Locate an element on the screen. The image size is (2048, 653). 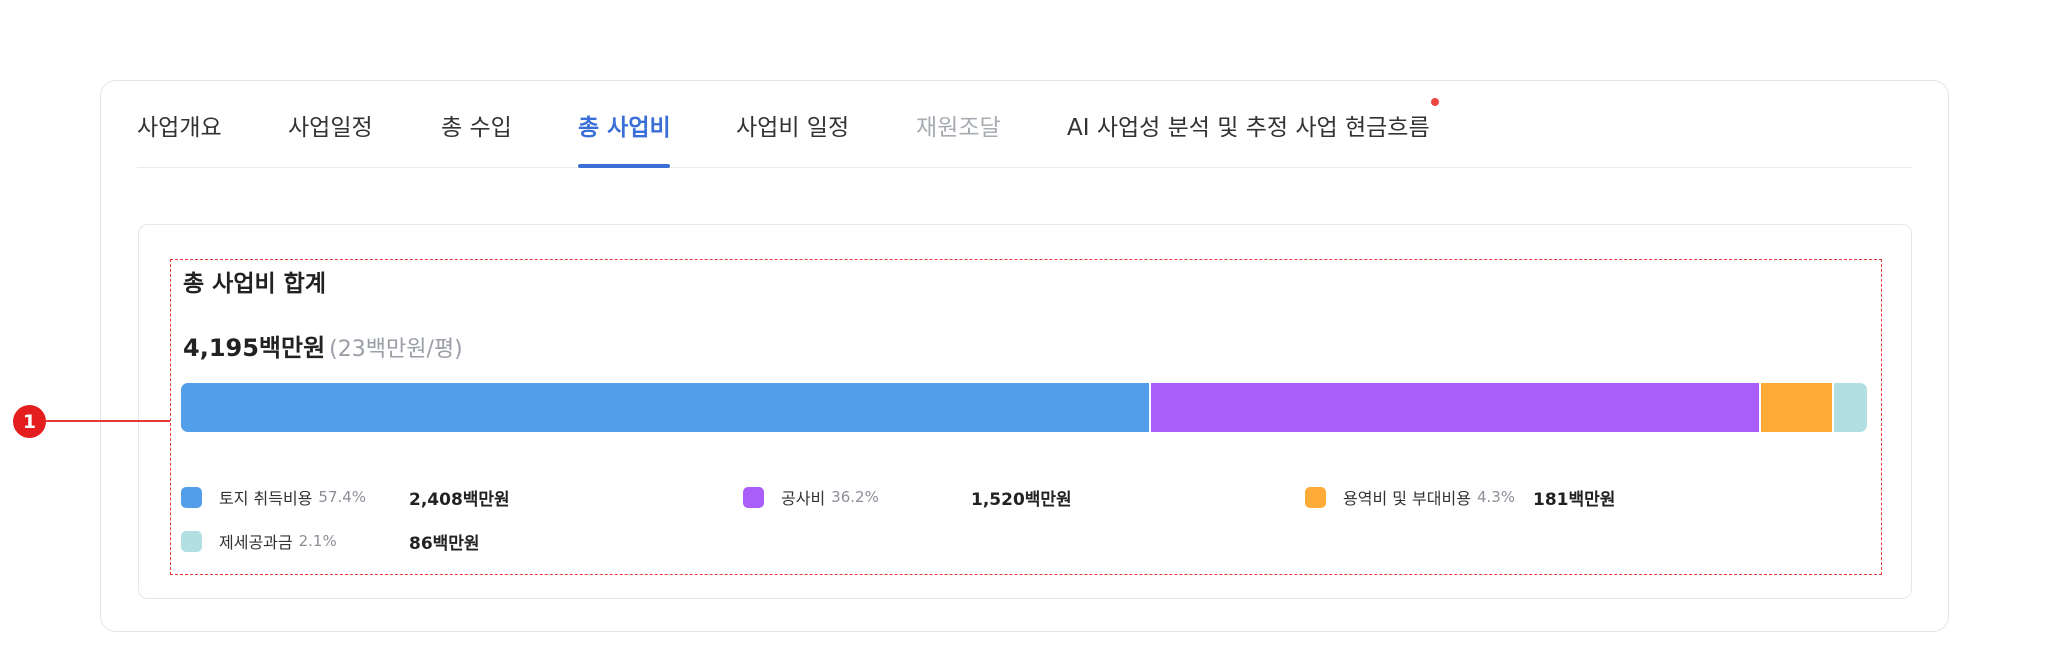
total-row: 4,195백만원 (23백만원/평) is located at coordinates (323, 349).